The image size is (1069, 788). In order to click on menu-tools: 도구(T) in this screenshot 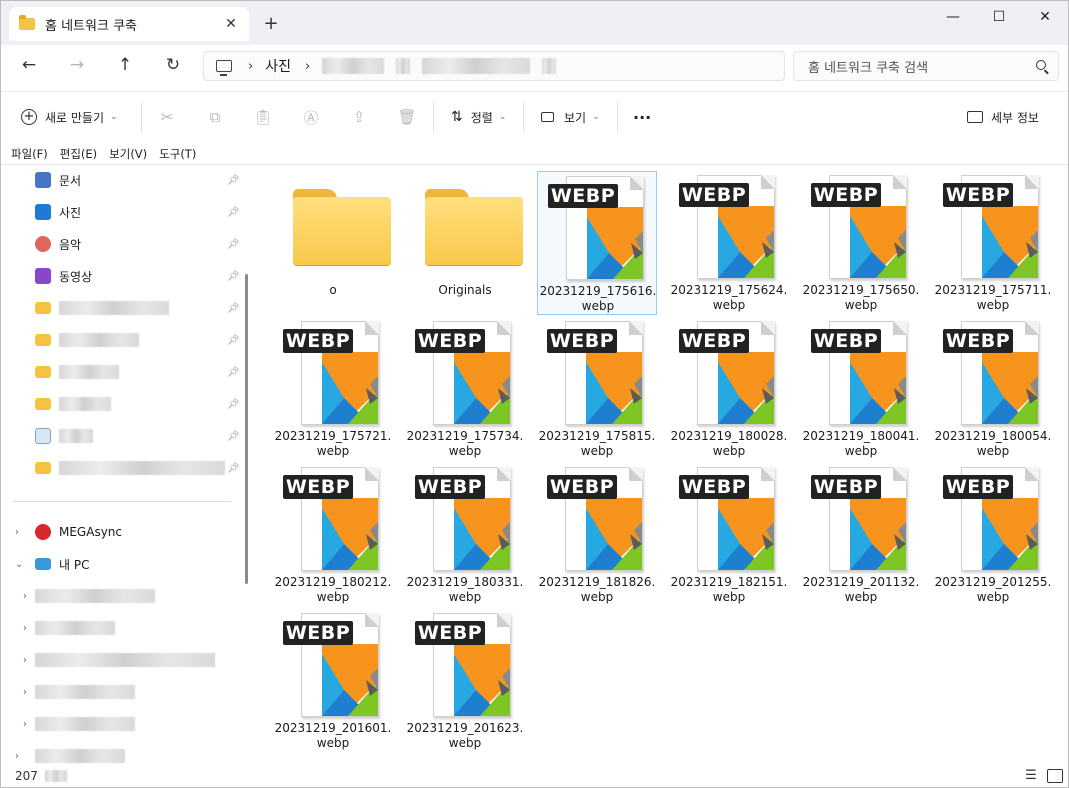, I will do `click(177, 154)`.